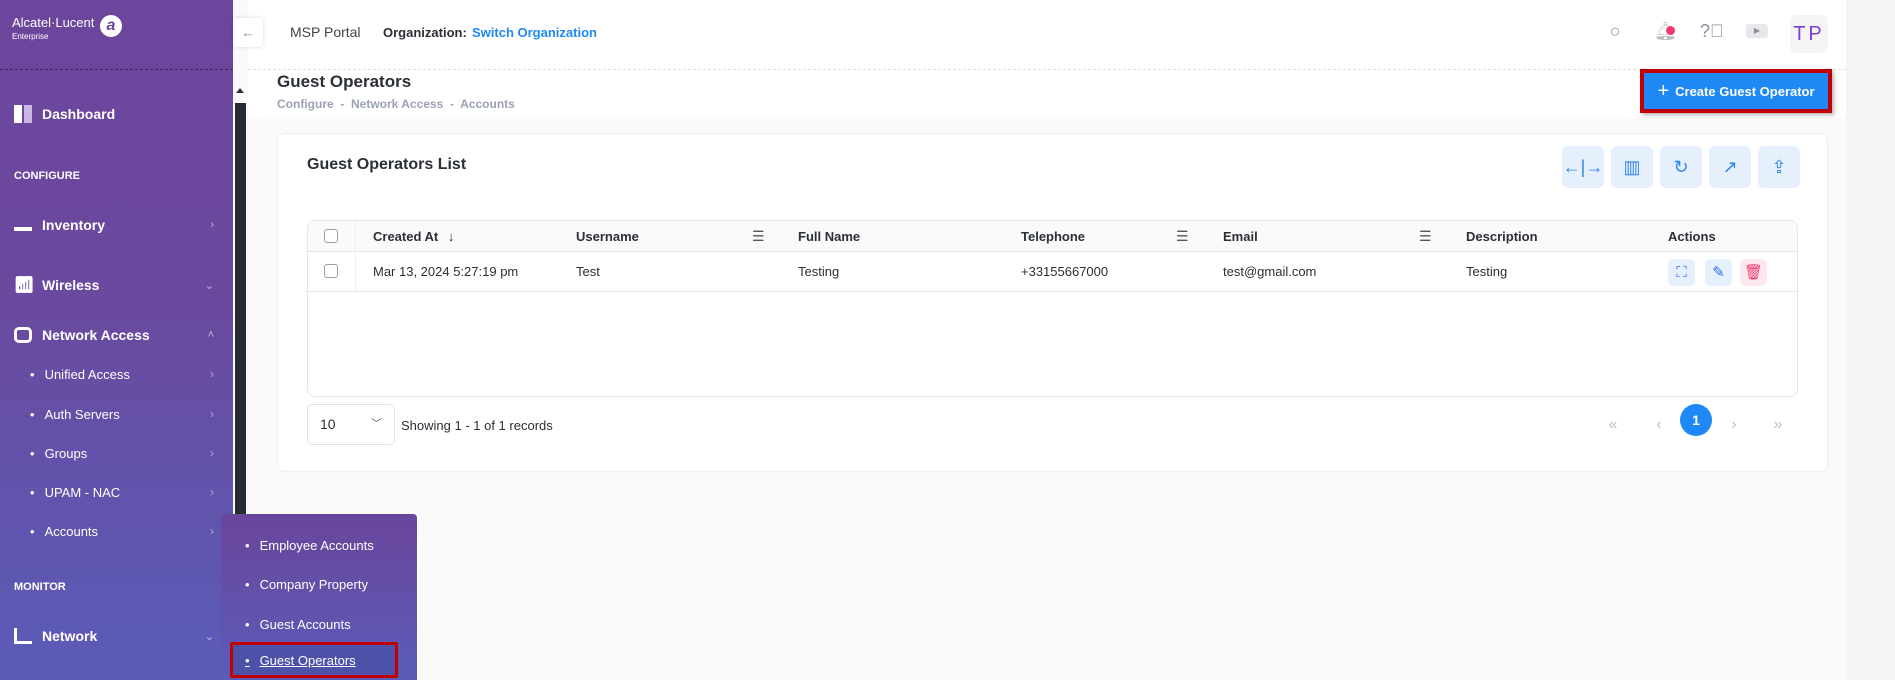  What do you see at coordinates (351, 424) in the screenshot?
I see `page-size-select: 10 ﹀` at bounding box center [351, 424].